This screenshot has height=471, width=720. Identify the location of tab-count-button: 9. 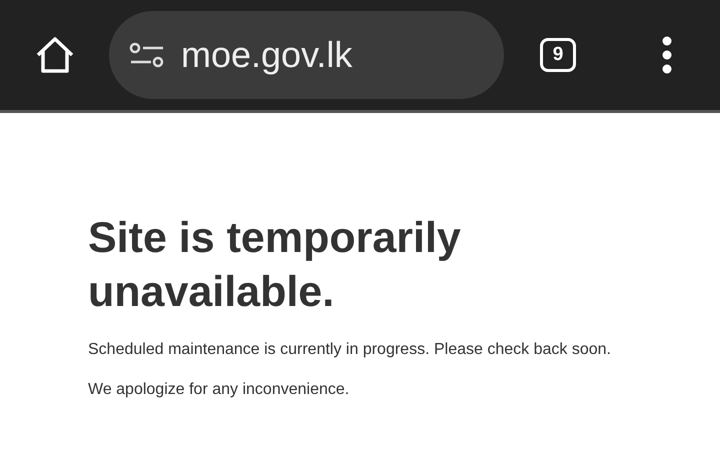
(558, 55).